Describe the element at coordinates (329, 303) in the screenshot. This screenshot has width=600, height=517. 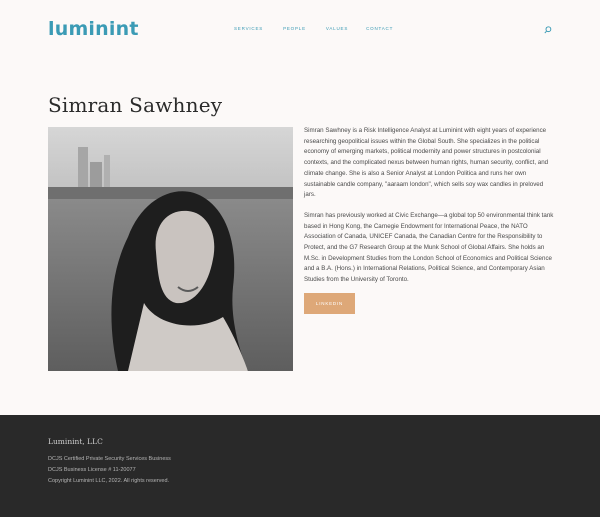
I see `linkedin-button: LINKEDIN` at that location.